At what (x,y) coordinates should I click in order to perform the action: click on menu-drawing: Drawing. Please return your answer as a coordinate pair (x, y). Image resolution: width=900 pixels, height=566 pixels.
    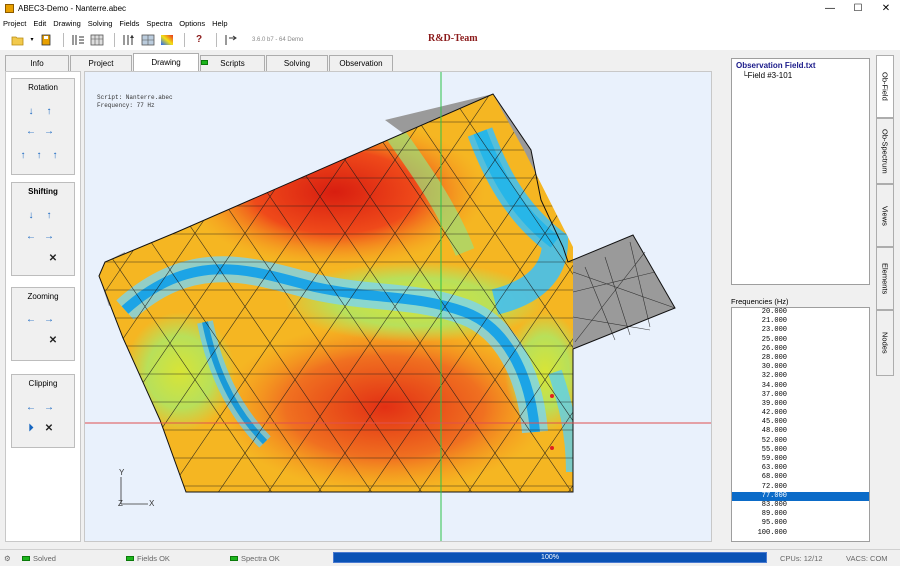
    Looking at the image, I should click on (67, 23).